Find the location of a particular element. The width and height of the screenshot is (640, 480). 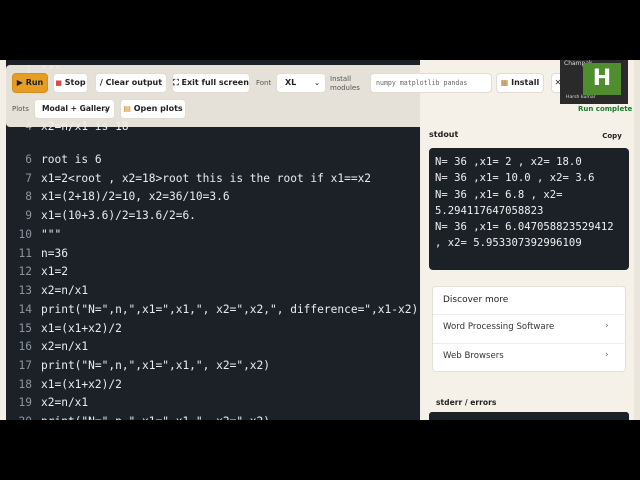

open-plots-label: Open plots is located at coordinates (158, 108).